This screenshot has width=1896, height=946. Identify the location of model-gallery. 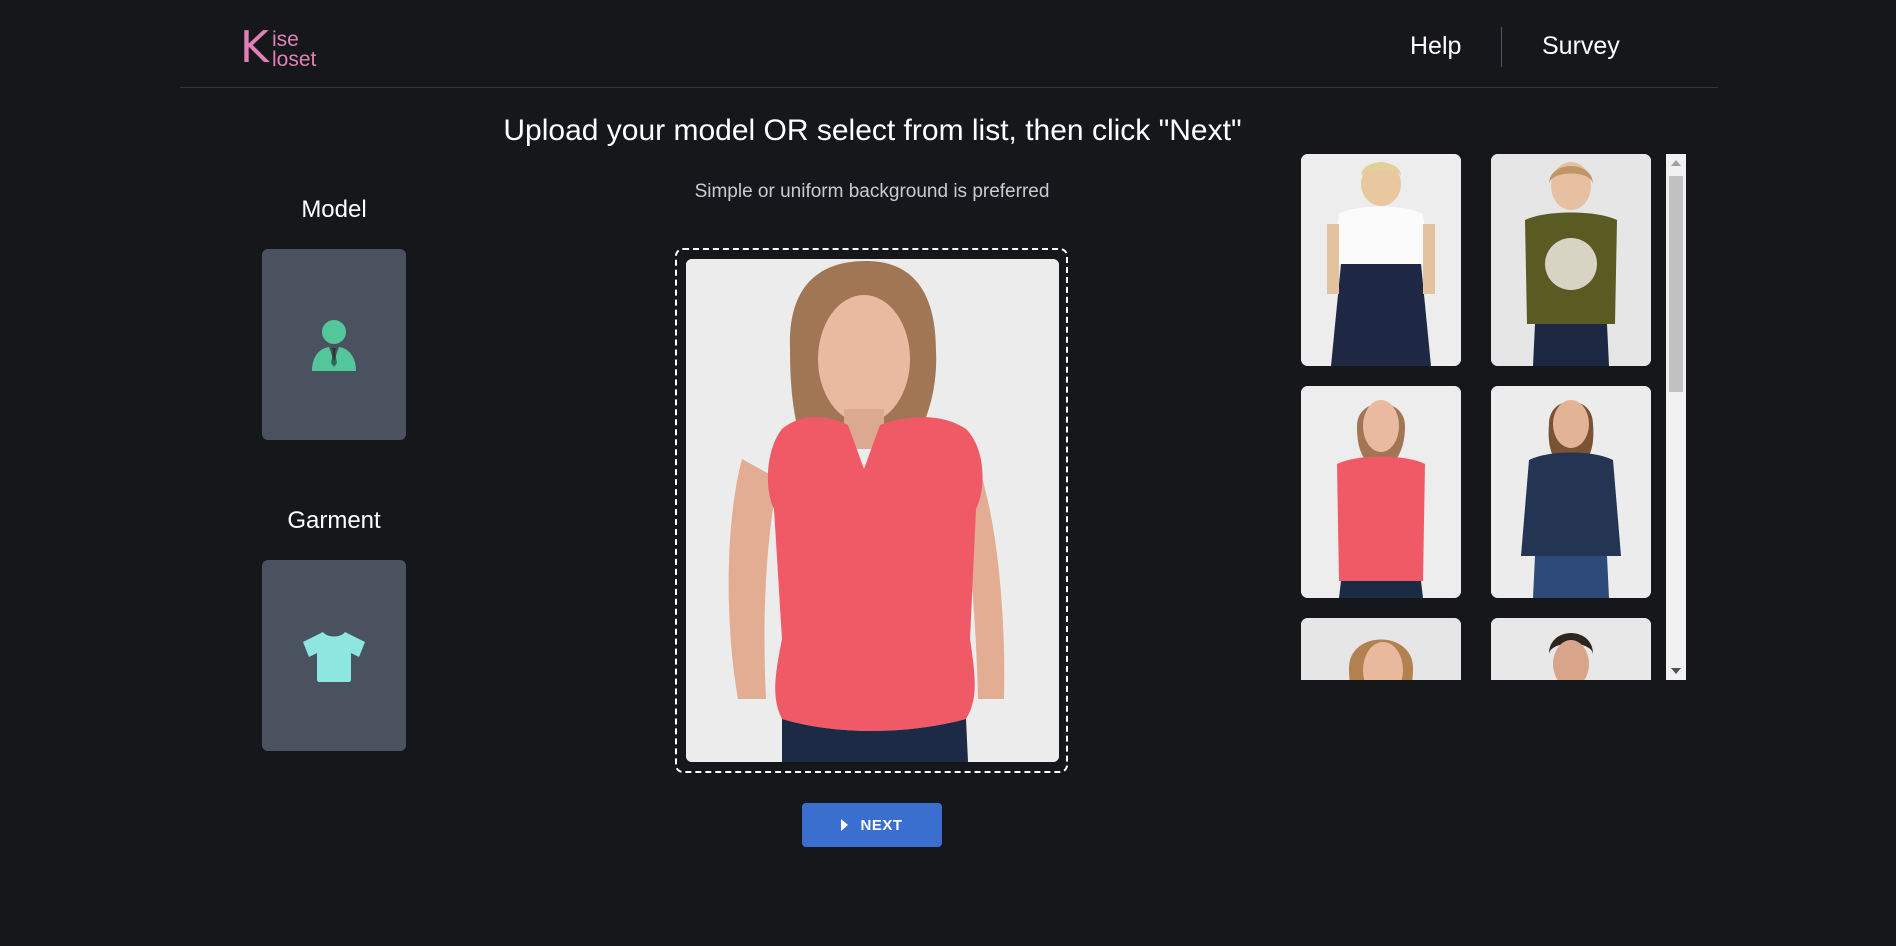
(1501, 417).